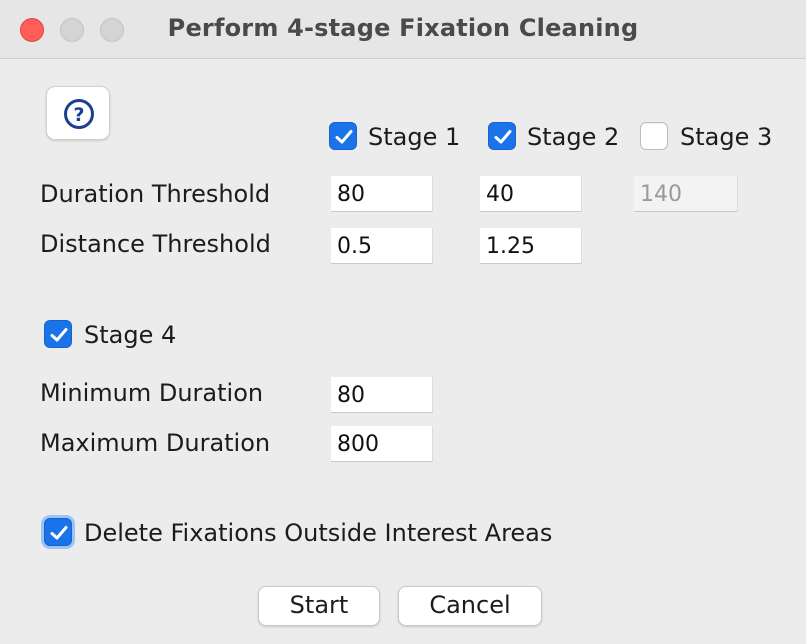 The width and height of the screenshot is (806, 644). I want to click on delete-outside-ia-label: Delete Fixations Outside Interest Areas, so click(318, 533).